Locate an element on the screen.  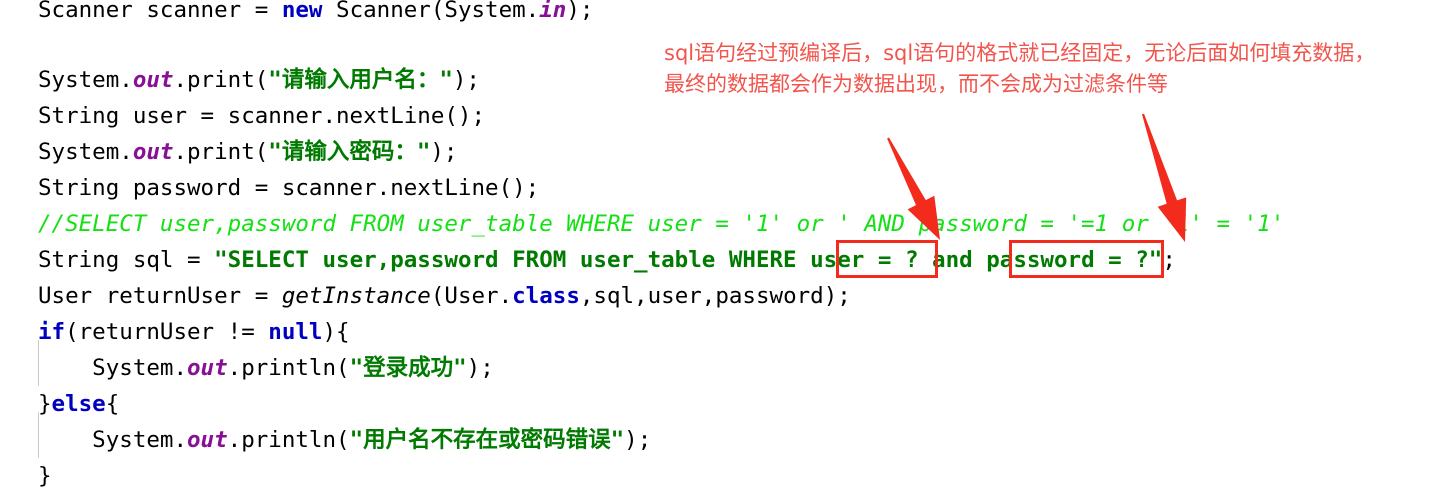
line-read-password: String password = scanner.nextLine(); is located at coordinates (288, 188).